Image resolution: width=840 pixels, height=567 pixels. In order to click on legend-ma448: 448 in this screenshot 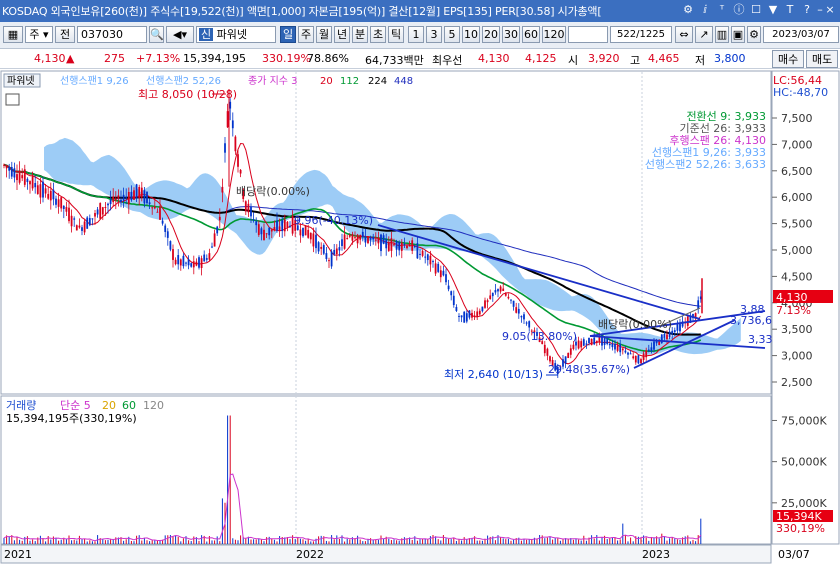, I will do `click(403, 81)`.